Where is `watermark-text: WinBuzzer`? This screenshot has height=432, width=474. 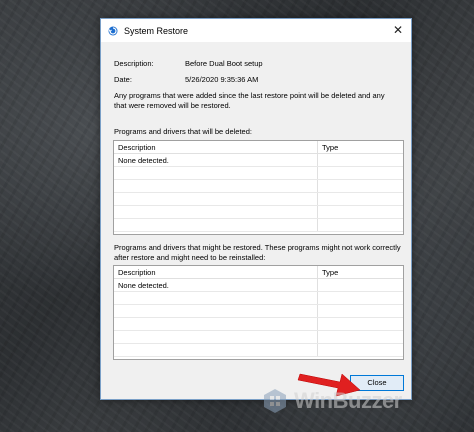
watermark-text: WinBuzzer is located at coordinates (348, 400).